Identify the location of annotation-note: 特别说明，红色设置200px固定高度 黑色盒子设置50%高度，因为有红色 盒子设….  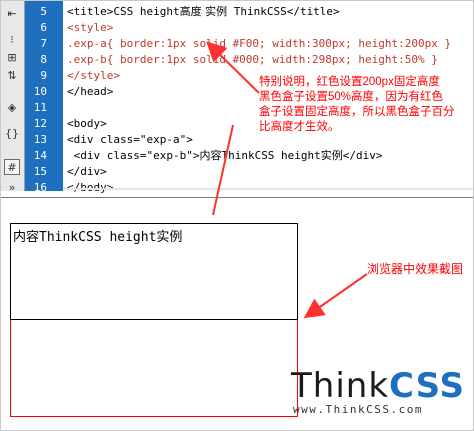
(359, 105).